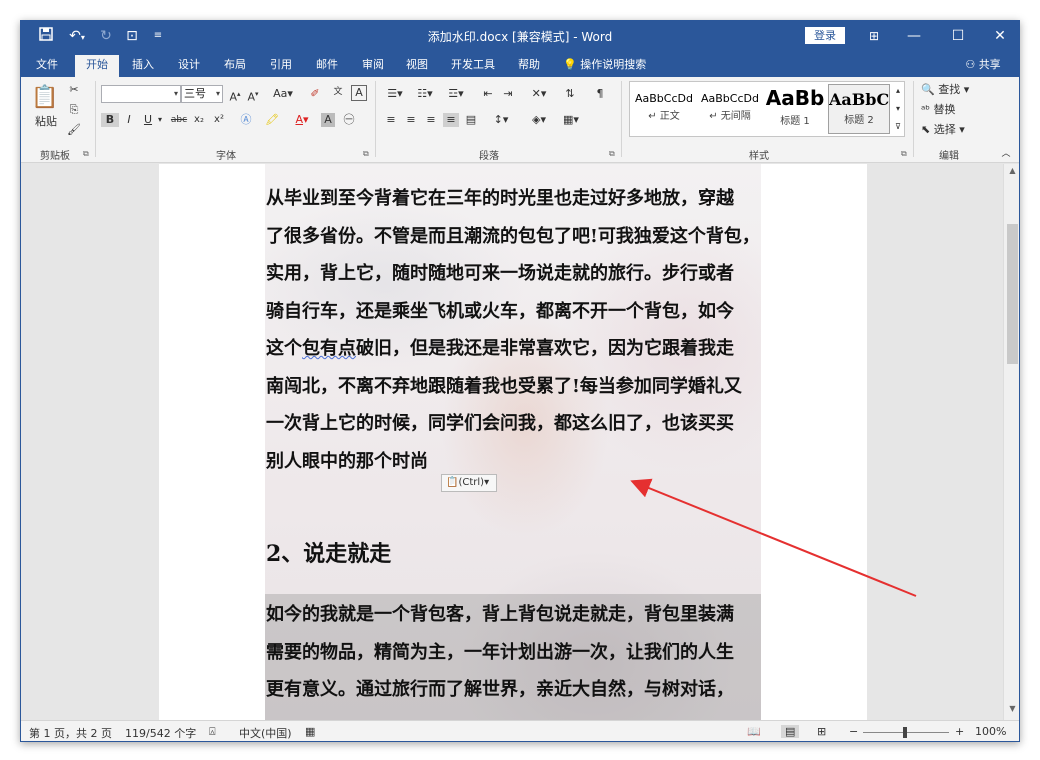  Describe the element at coordinates (951, 130) in the screenshot. I see `select-button: ⬉ 选择 ▾` at that location.